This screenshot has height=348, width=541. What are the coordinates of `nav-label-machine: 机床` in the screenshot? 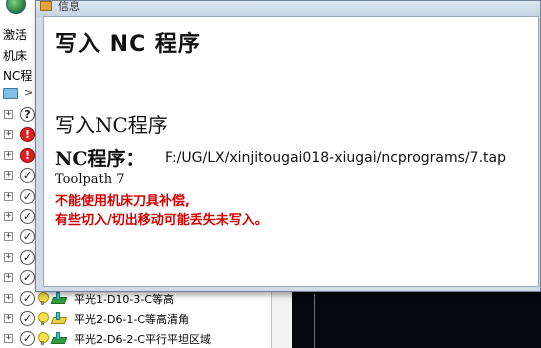 It's located at (15, 56).